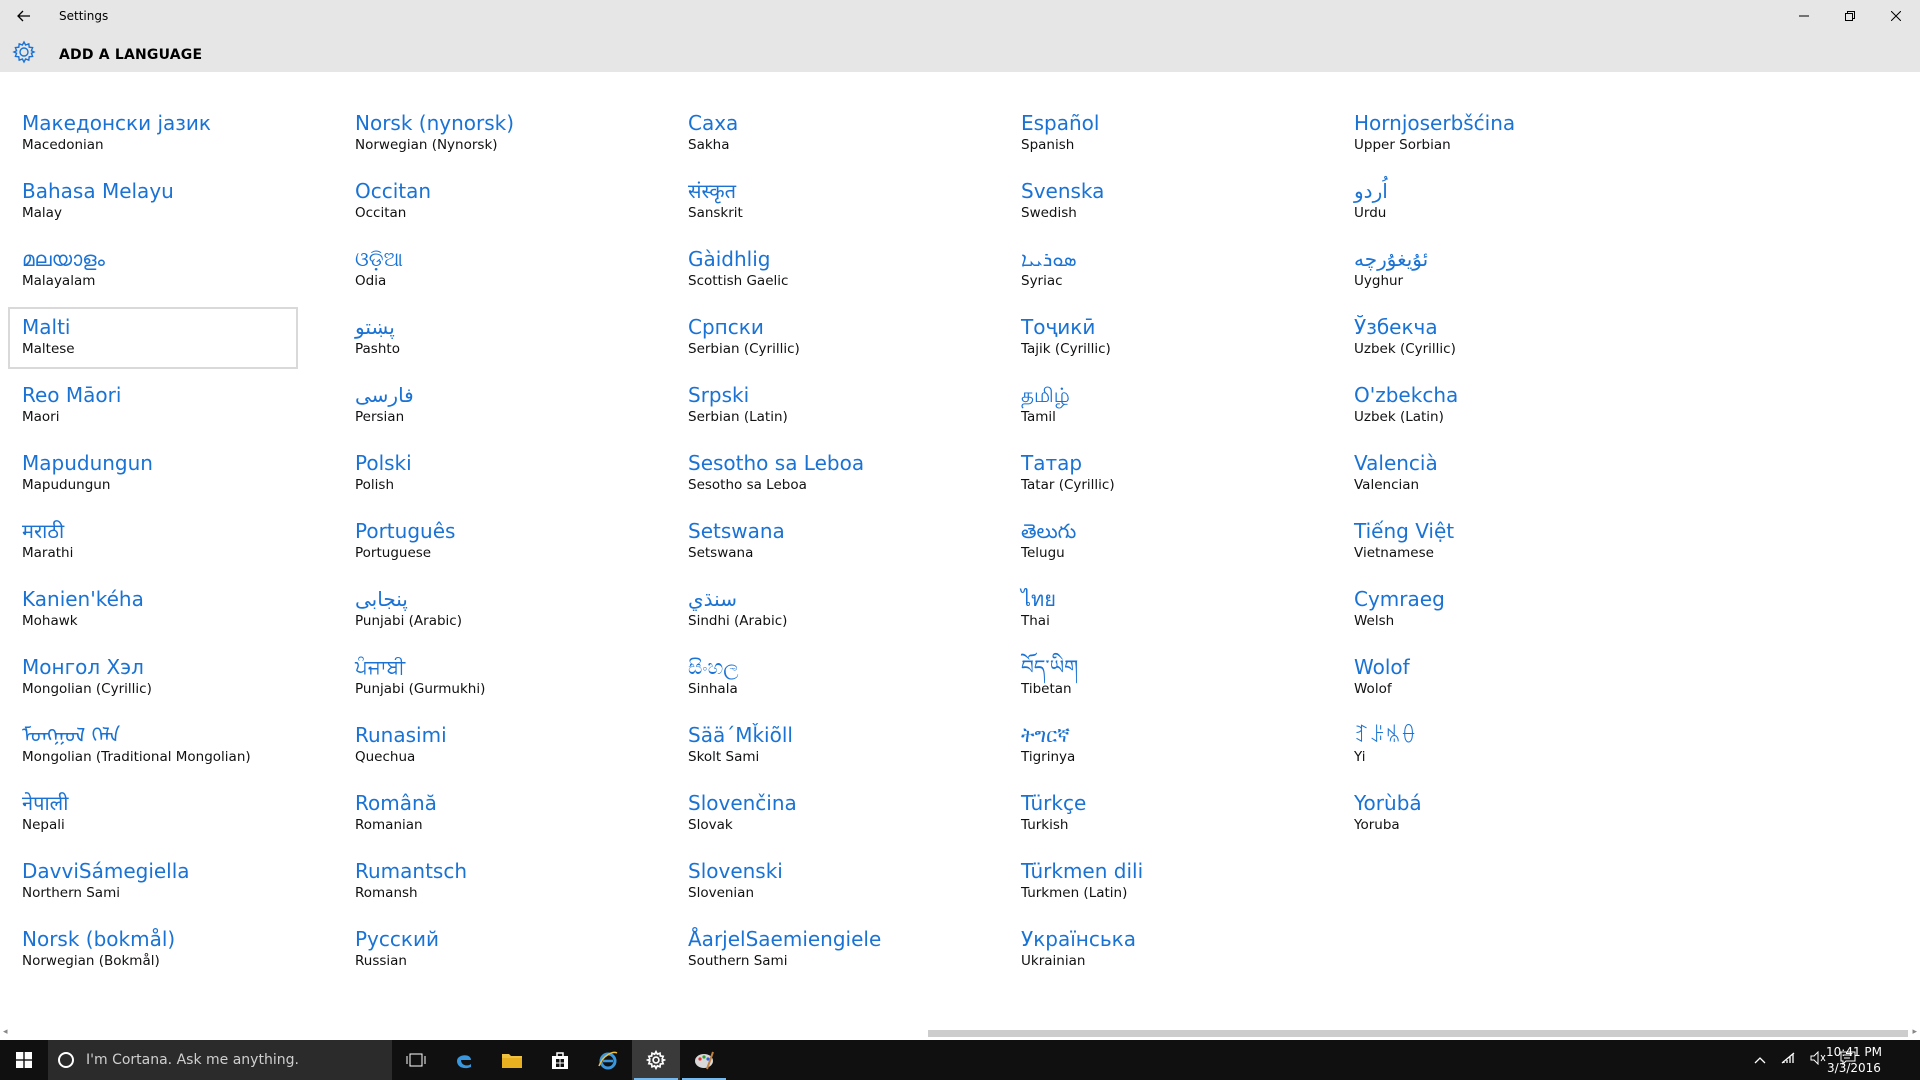 Image resolution: width=1920 pixels, height=1080 pixels. What do you see at coordinates (656, 1060) in the screenshot?
I see `settings-app-icon` at bounding box center [656, 1060].